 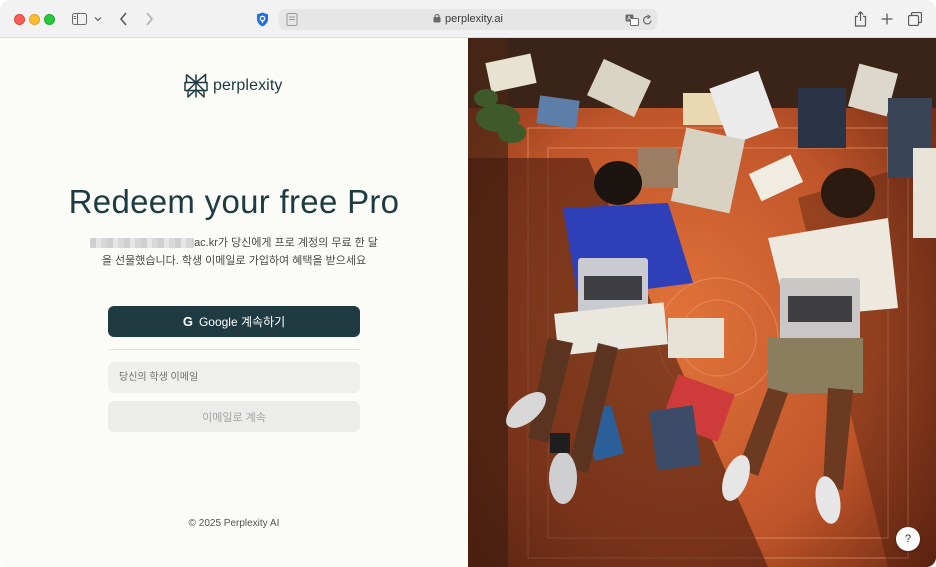 What do you see at coordinates (887, 19) in the screenshot?
I see `new-tab-icon` at bounding box center [887, 19].